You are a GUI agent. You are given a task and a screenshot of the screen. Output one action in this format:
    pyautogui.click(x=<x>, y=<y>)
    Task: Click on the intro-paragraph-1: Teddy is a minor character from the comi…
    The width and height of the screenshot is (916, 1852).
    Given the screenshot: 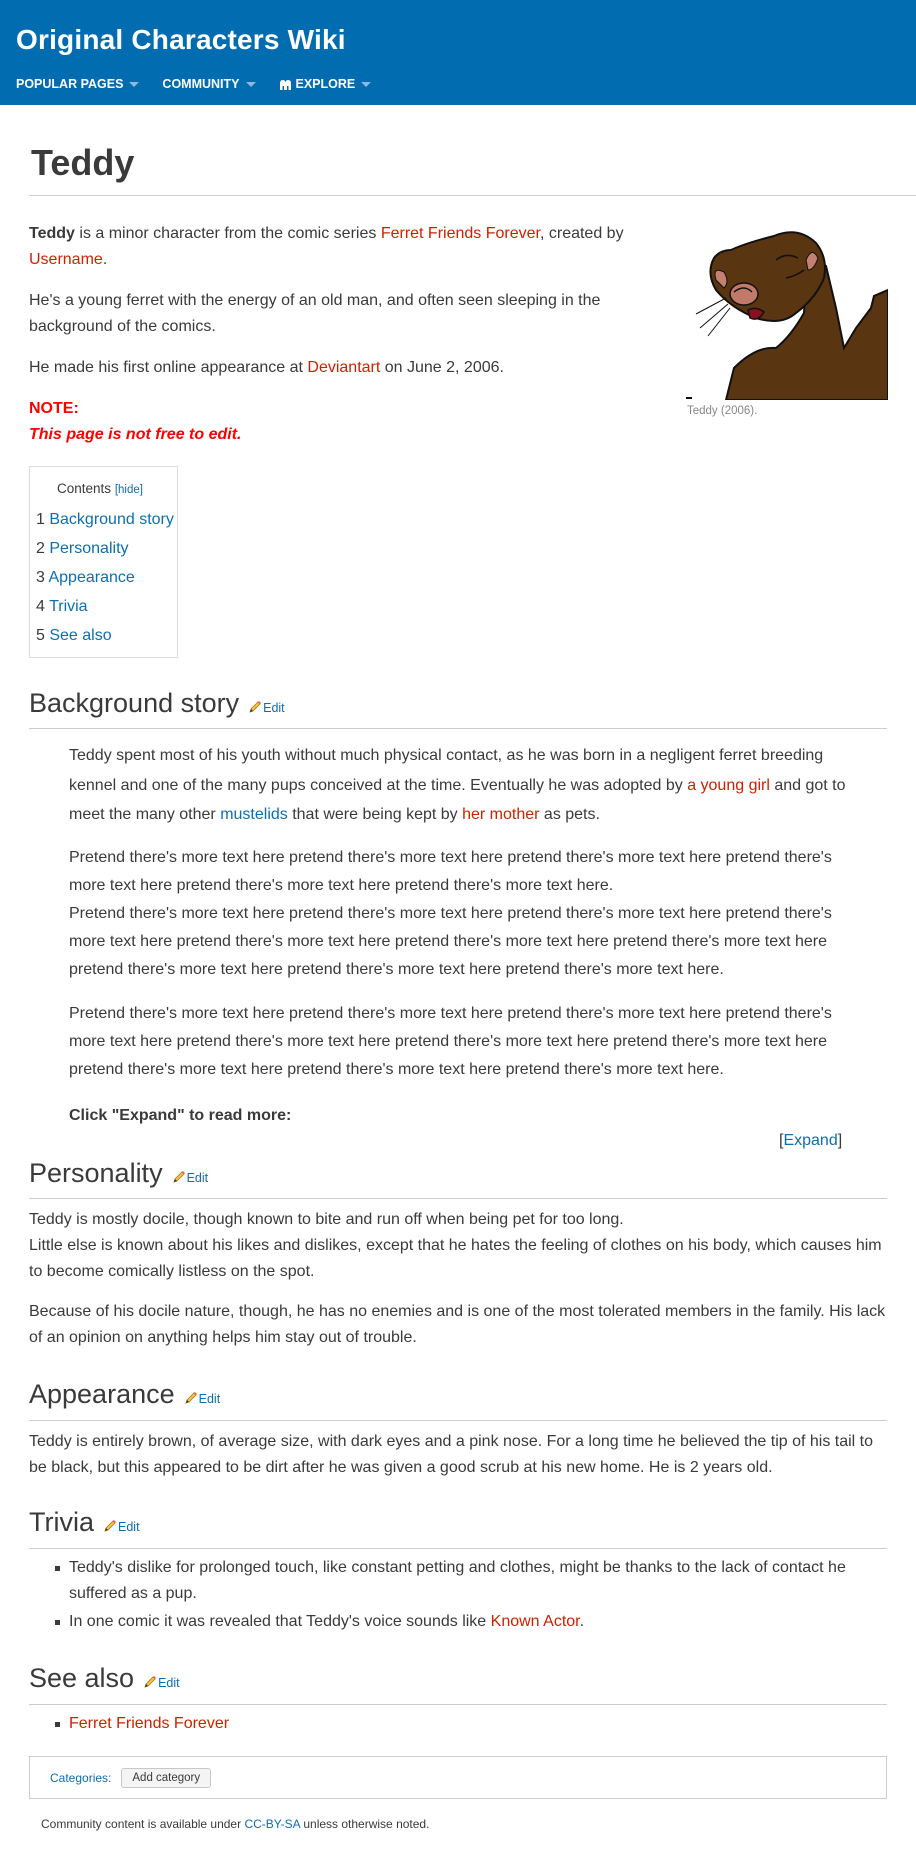 What is the action you would take?
    pyautogui.click(x=339, y=247)
    